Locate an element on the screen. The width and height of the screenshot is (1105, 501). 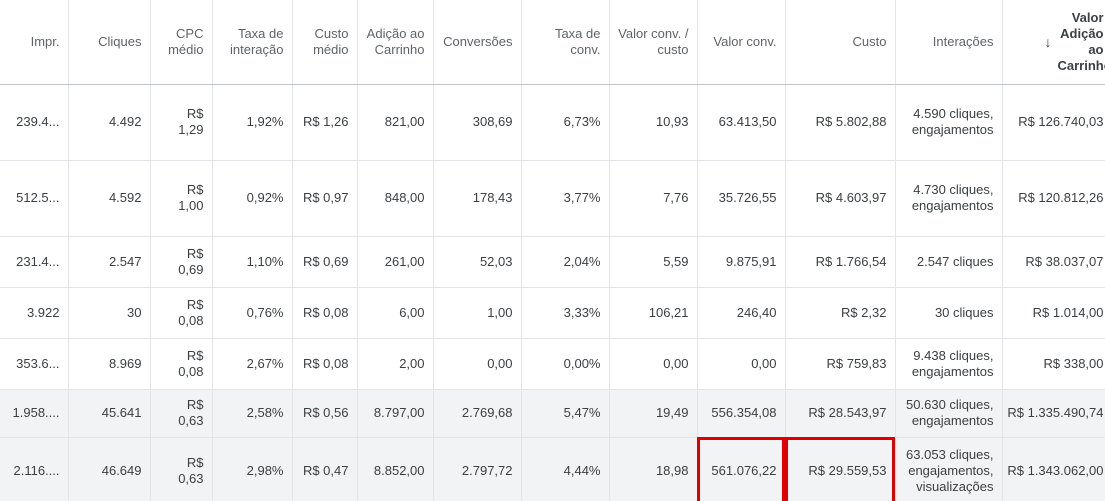
total-conv-value-highlighted: 561.076,22 is located at coordinates (741, 469).